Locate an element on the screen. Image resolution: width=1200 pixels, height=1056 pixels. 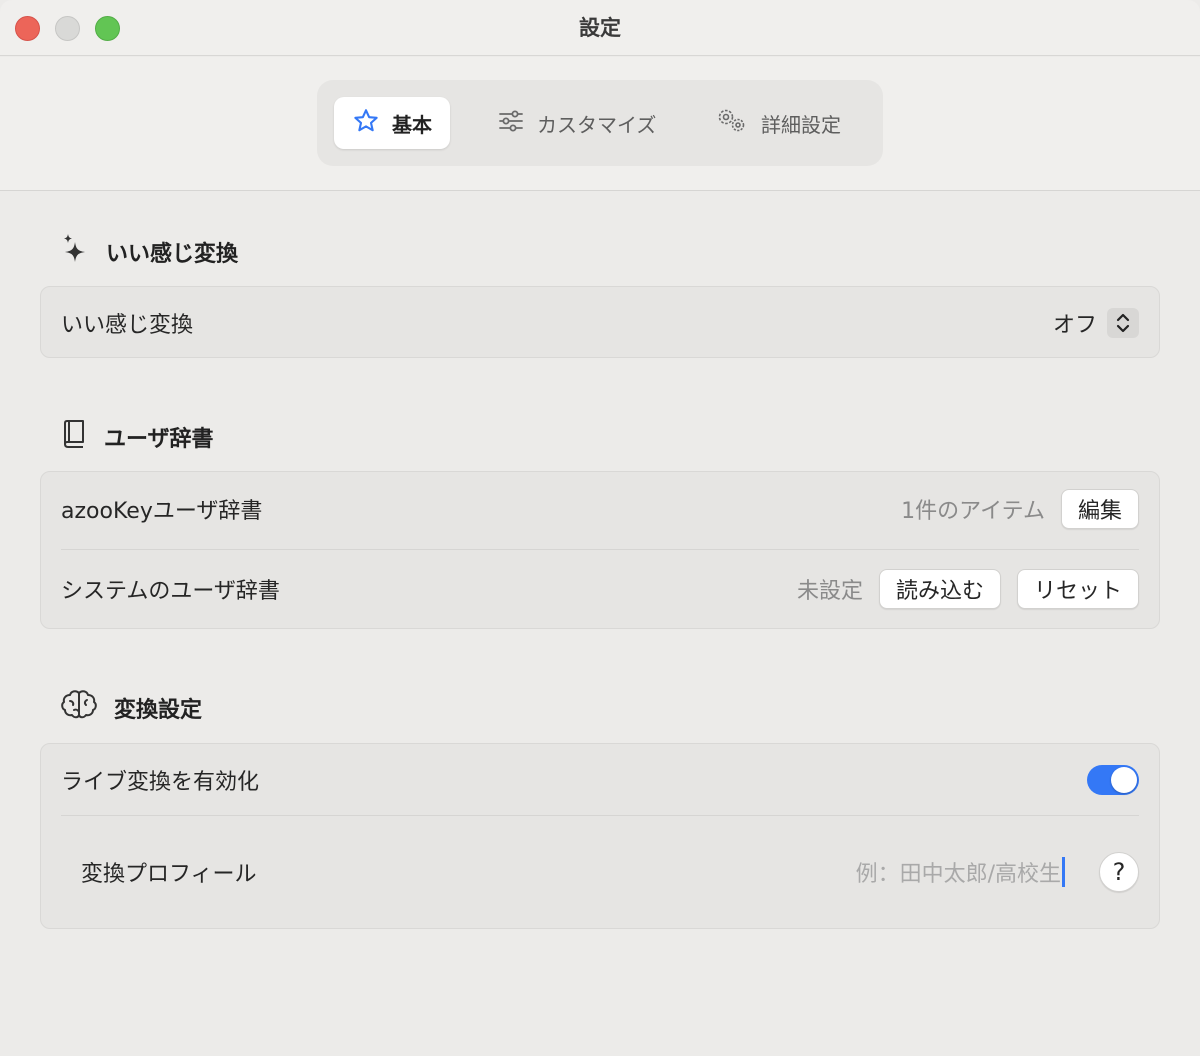
tab-basic-label: 基本 is located at coordinates (412, 124).